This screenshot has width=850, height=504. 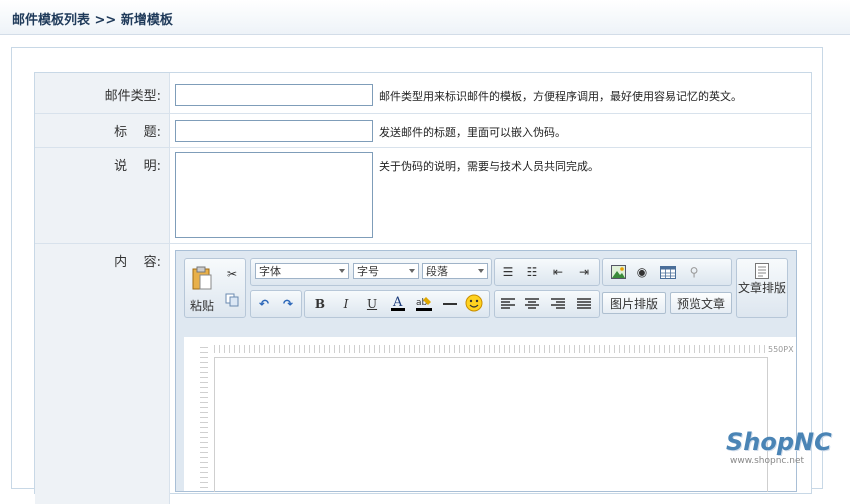 What do you see at coordinates (489, 166) in the screenshot?
I see `description-hint: 关于伪码的说明，需要与技术人员共同完成。` at bounding box center [489, 166].